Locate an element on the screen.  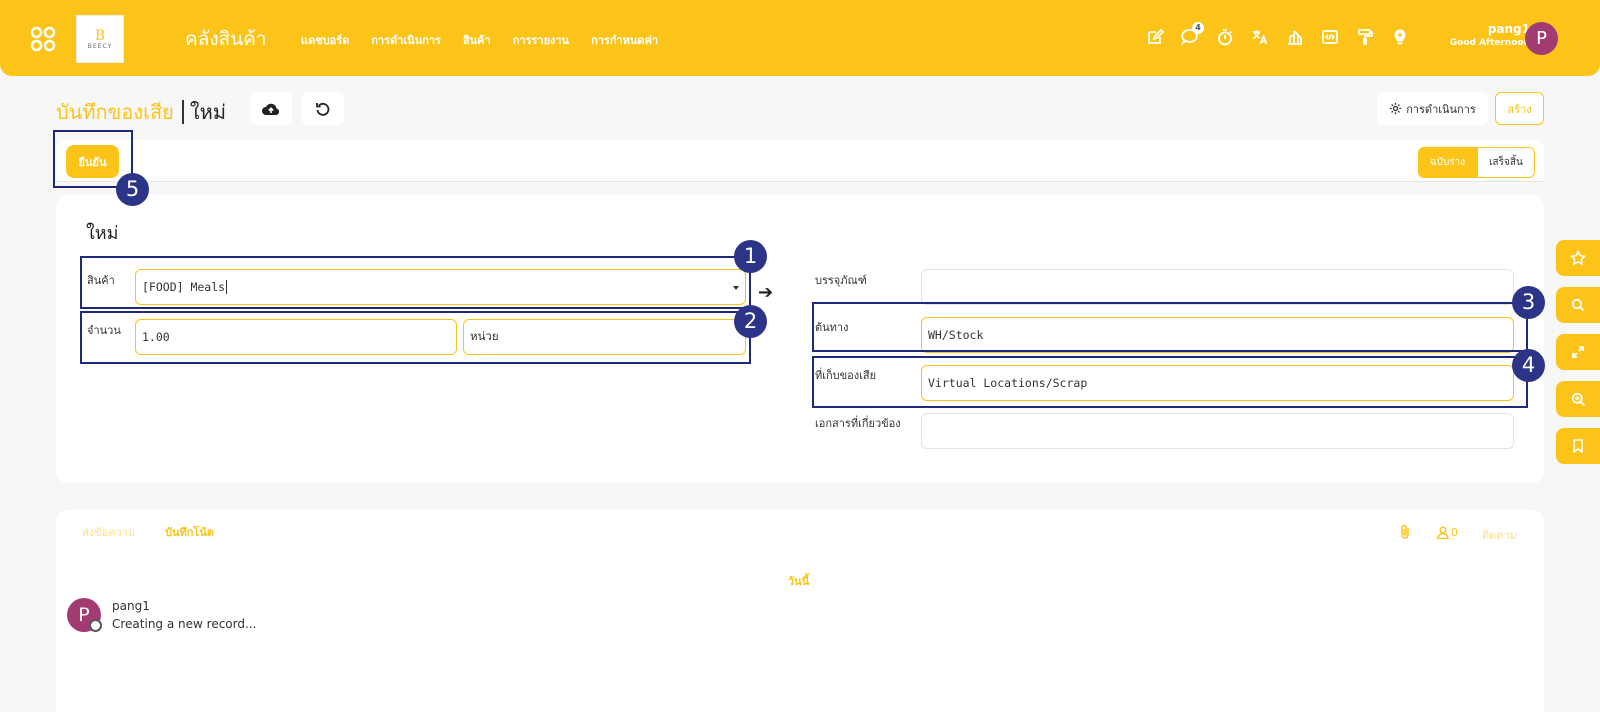
state-draft: ฉบับร่าง is located at coordinates (1447, 162).